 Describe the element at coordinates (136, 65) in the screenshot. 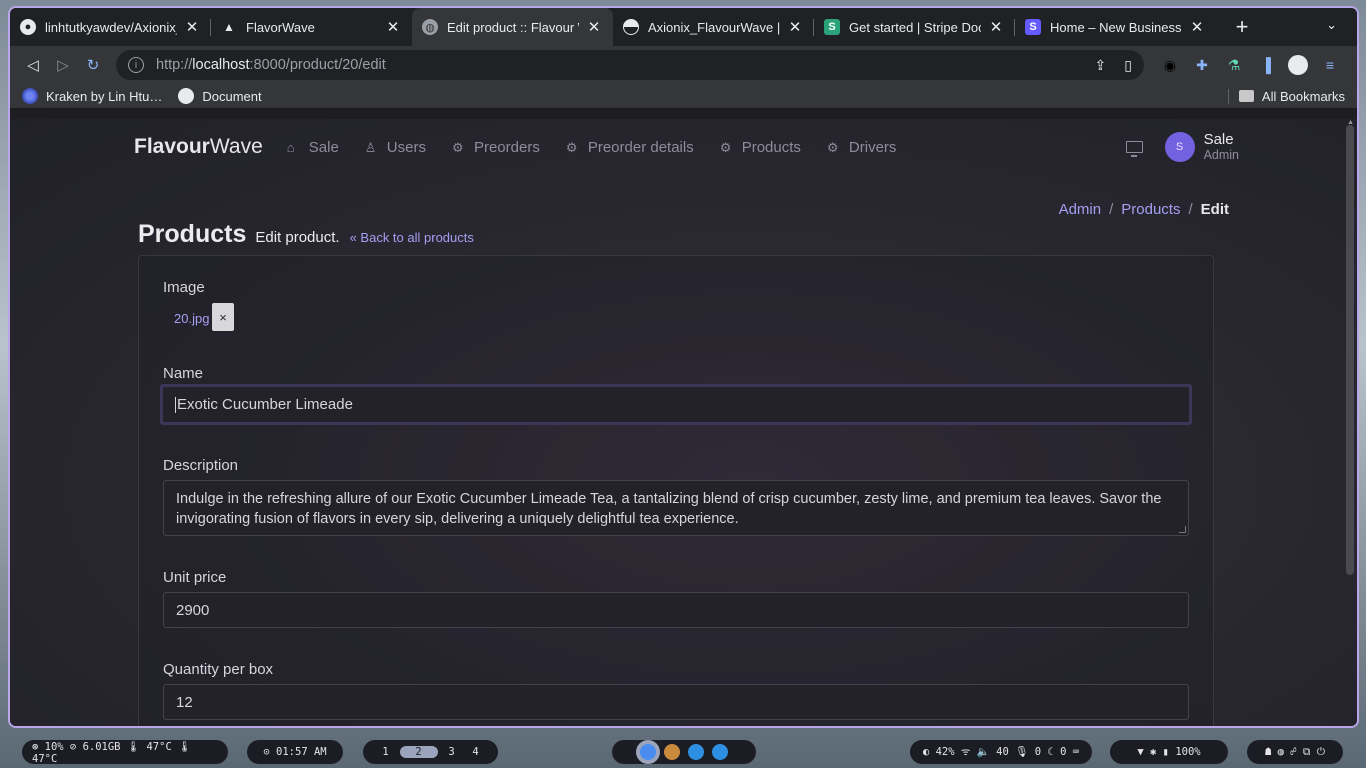

I see `info-icon: i` at that location.